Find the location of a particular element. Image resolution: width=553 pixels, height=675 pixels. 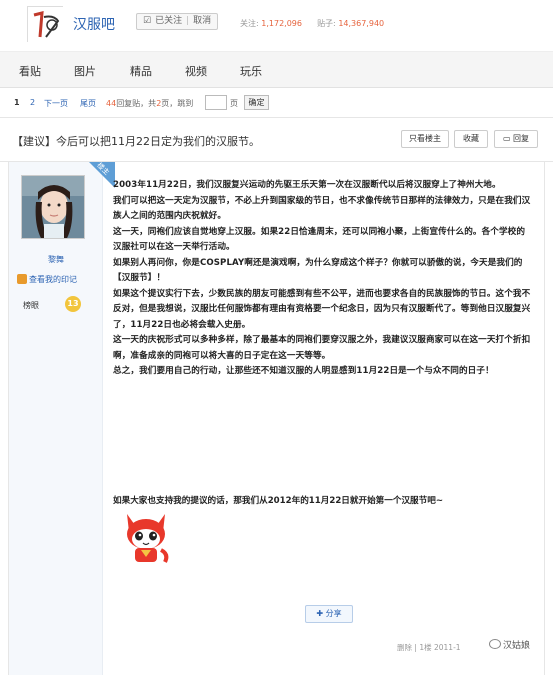

bar-stats: 关注: 1,172,096 贴子: 14,367,940 is located at coordinates (312, 23).